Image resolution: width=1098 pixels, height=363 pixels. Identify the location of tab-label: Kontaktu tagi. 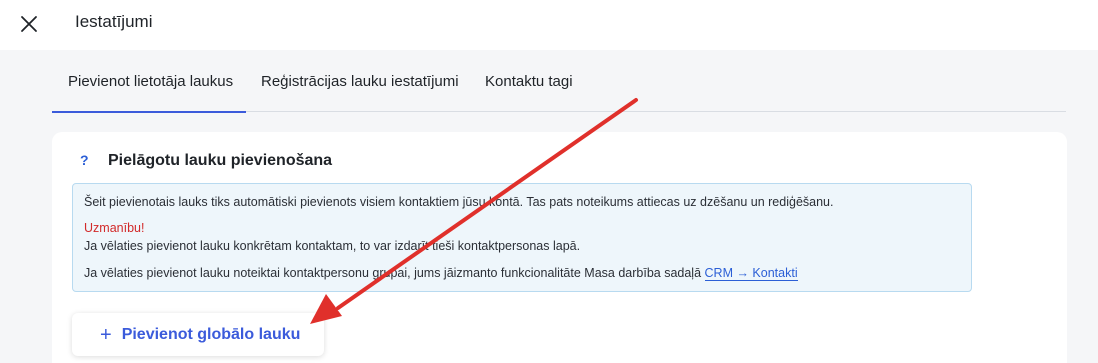
(529, 81).